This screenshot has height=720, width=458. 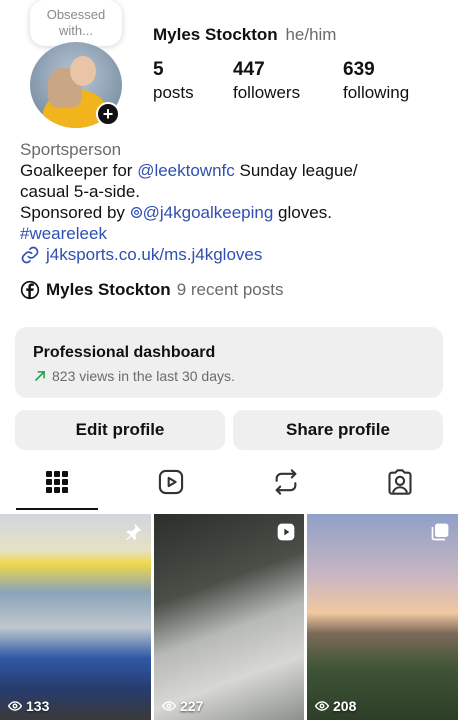 I want to click on post-tile-2: 227, so click(x=229, y=617).